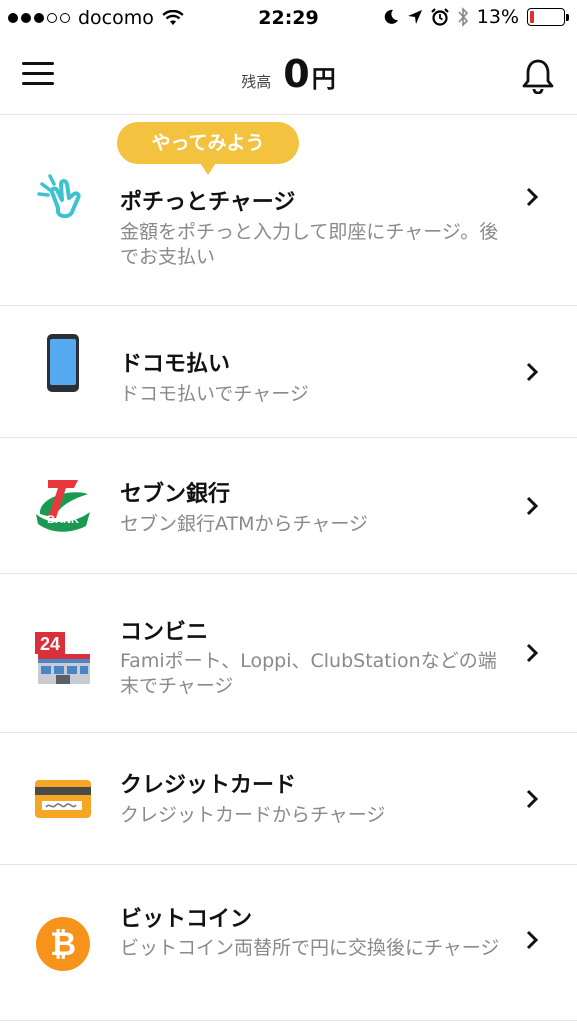 This screenshot has width=577, height=1024. I want to click on bank-logo-text: BANK, so click(63, 520).